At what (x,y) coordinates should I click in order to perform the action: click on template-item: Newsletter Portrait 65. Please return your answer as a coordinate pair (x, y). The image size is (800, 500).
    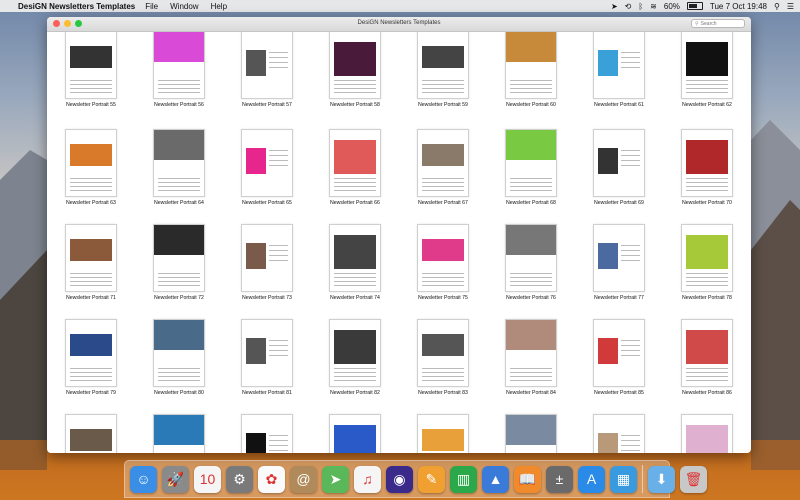
    Looking at the image, I should click on (267, 174).